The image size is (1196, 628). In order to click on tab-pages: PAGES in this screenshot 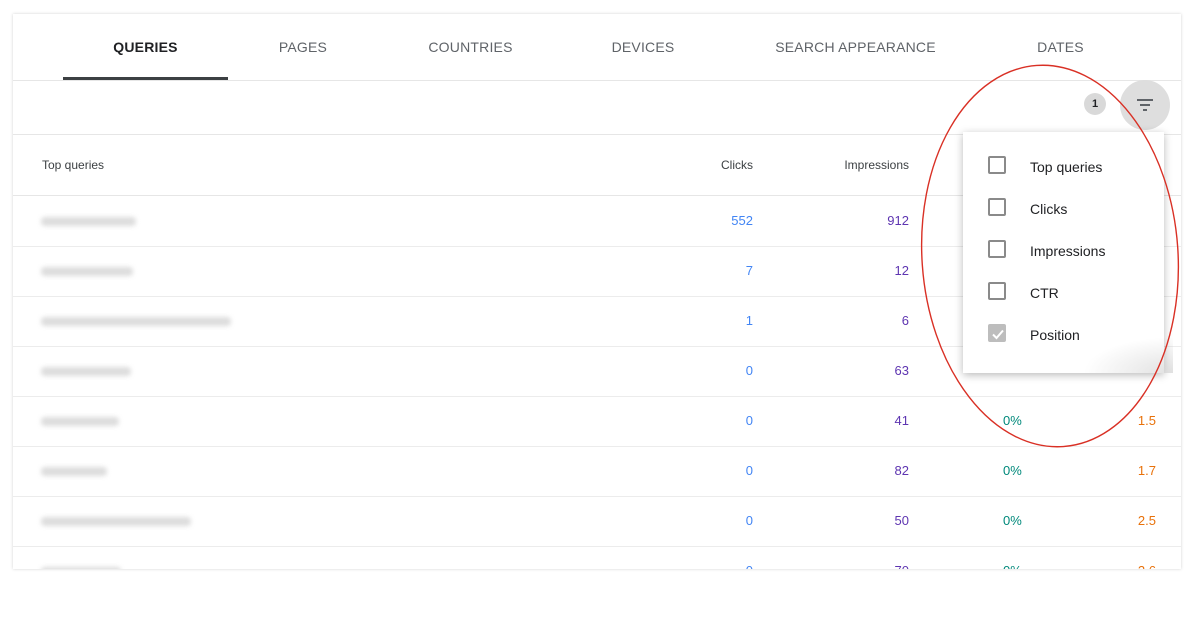, I will do `click(303, 47)`.